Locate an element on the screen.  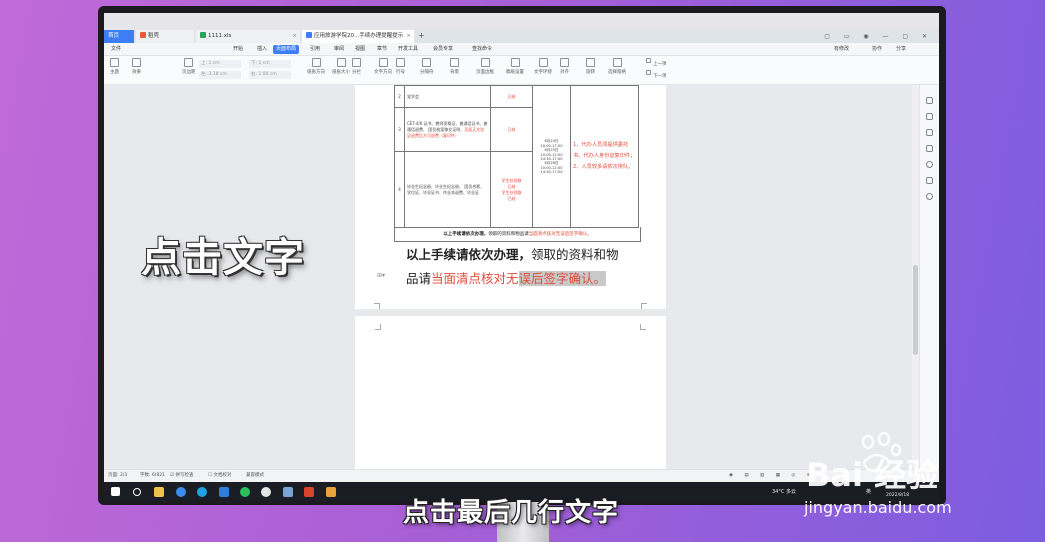
menu-right-collab: 协作 is located at coordinates (877, 49).